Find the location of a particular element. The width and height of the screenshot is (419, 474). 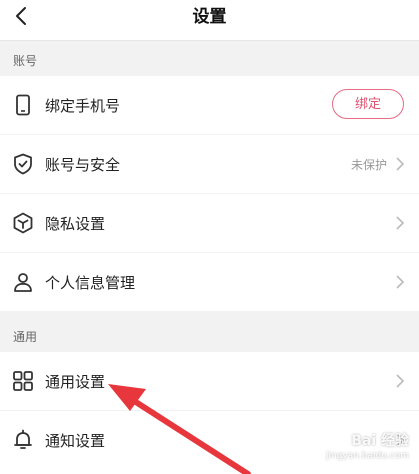

grid-icon is located at coordinates (23, 381).